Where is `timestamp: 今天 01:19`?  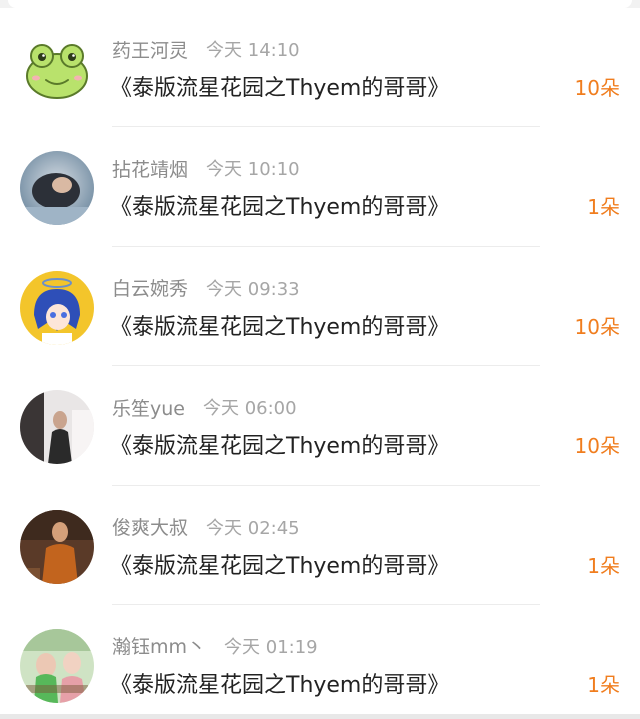
timestamp: 今天 01:19 is located at coordinates (271, 647).